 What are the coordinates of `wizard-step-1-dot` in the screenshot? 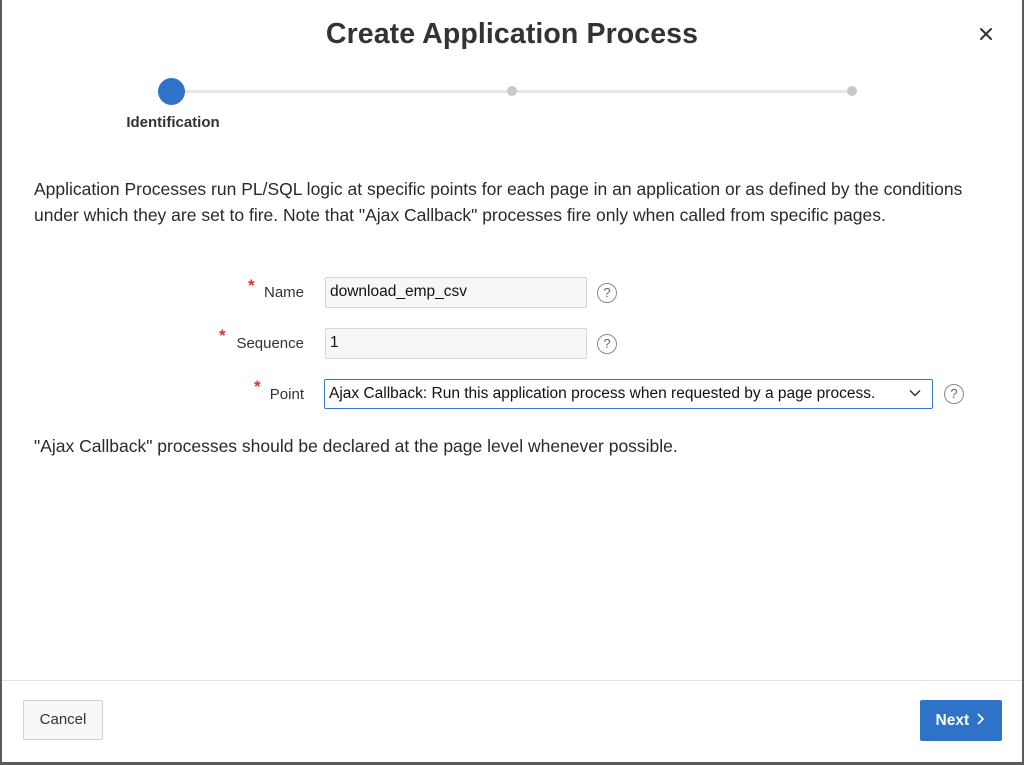 It's located at (171, 91).